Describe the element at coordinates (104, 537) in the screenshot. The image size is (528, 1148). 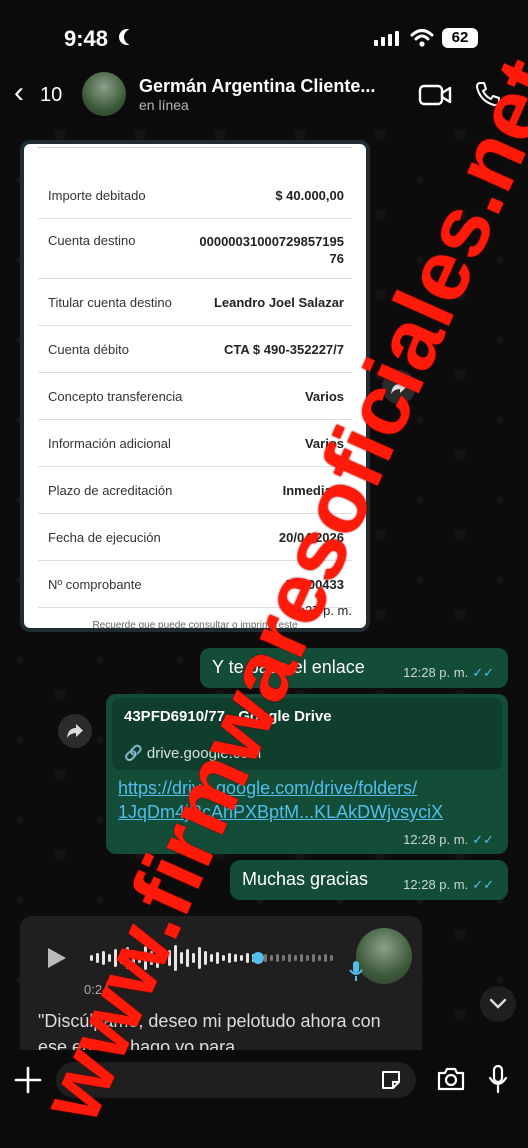
I see `receipt-label: Fecha de ejecución` at that location.